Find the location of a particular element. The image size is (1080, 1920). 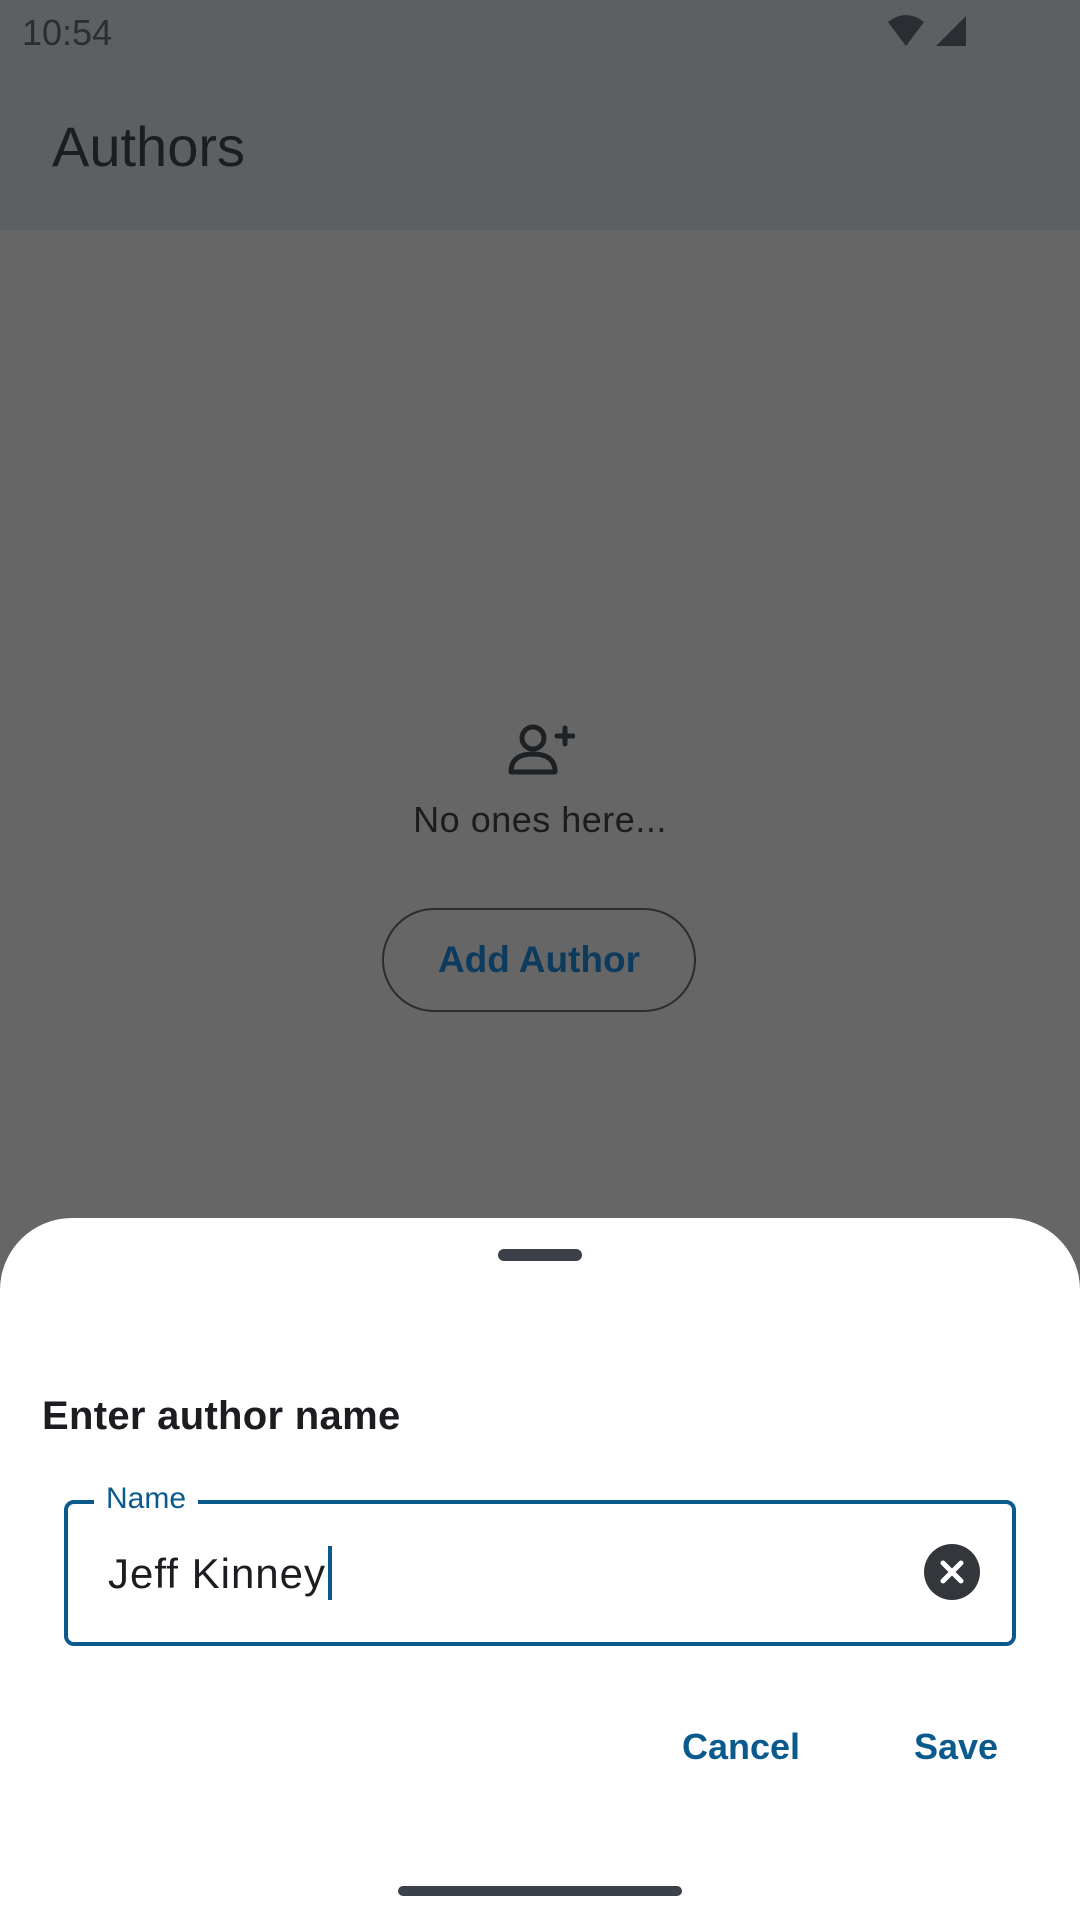

field-value-text: Jeff Kinney is located at coordinates (217, 1574).